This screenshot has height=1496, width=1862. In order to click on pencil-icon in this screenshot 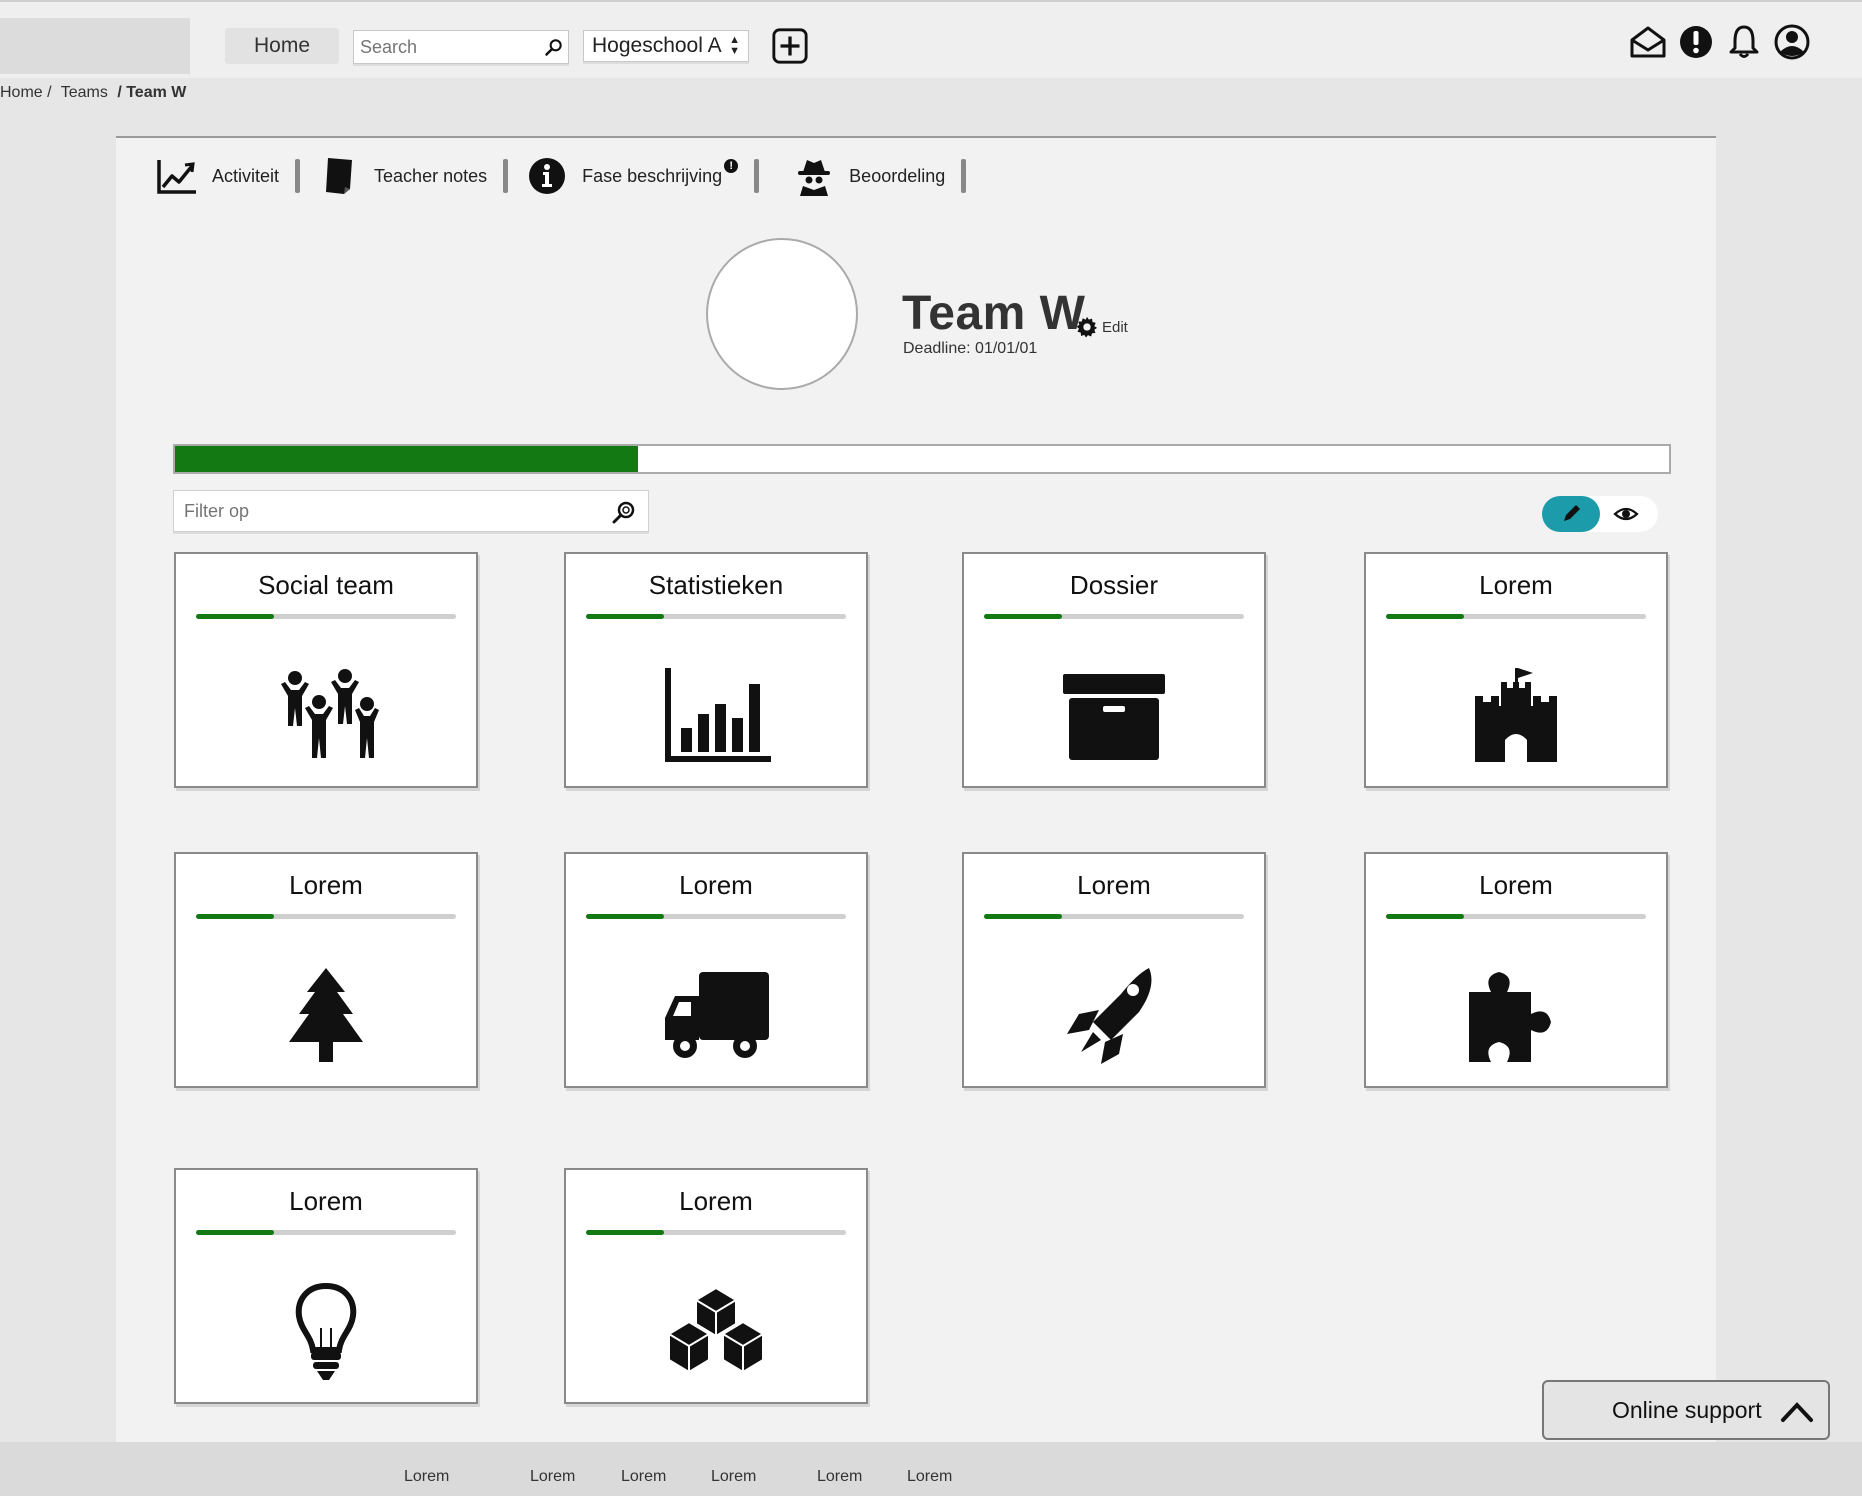, I will do `click(1572, 513)`.